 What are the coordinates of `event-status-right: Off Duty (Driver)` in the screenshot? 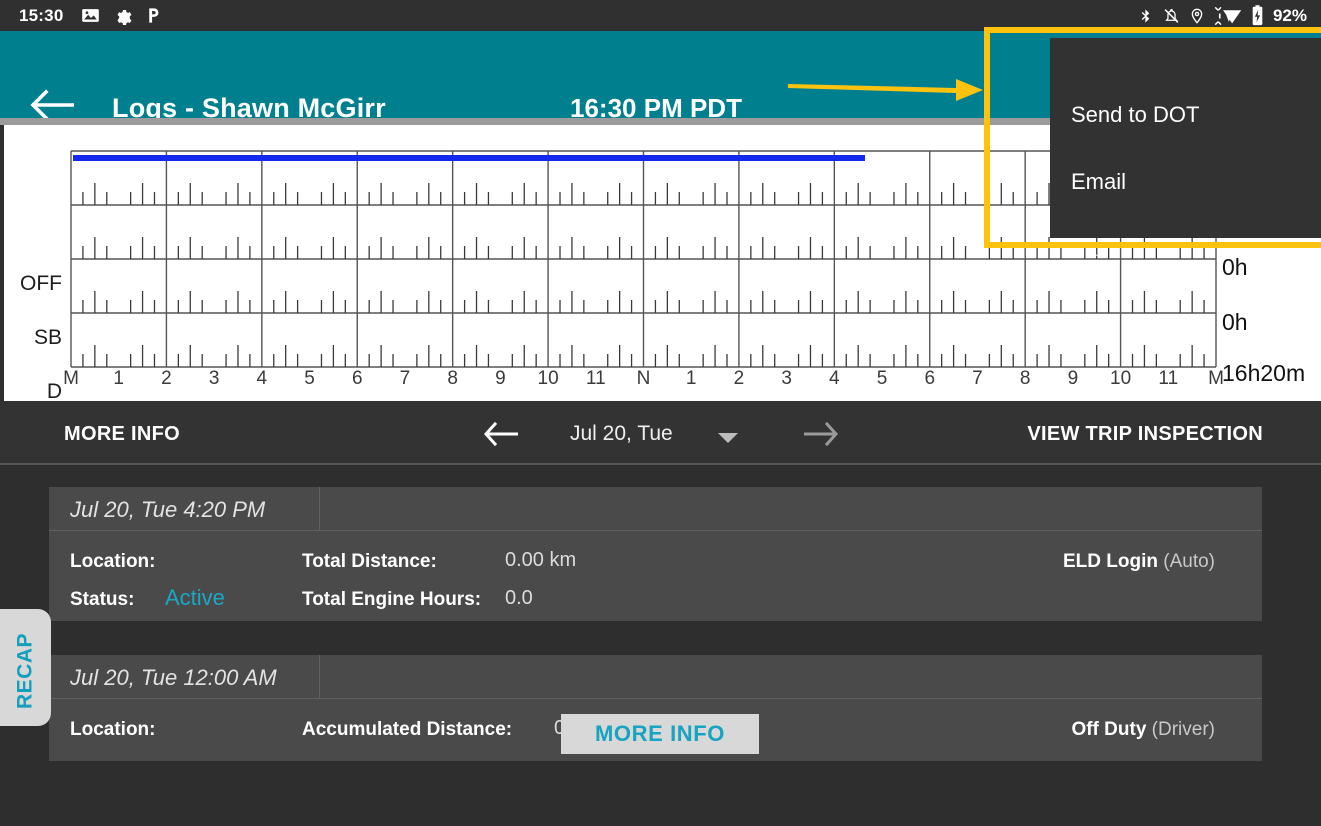 It's located at (1143, 730).